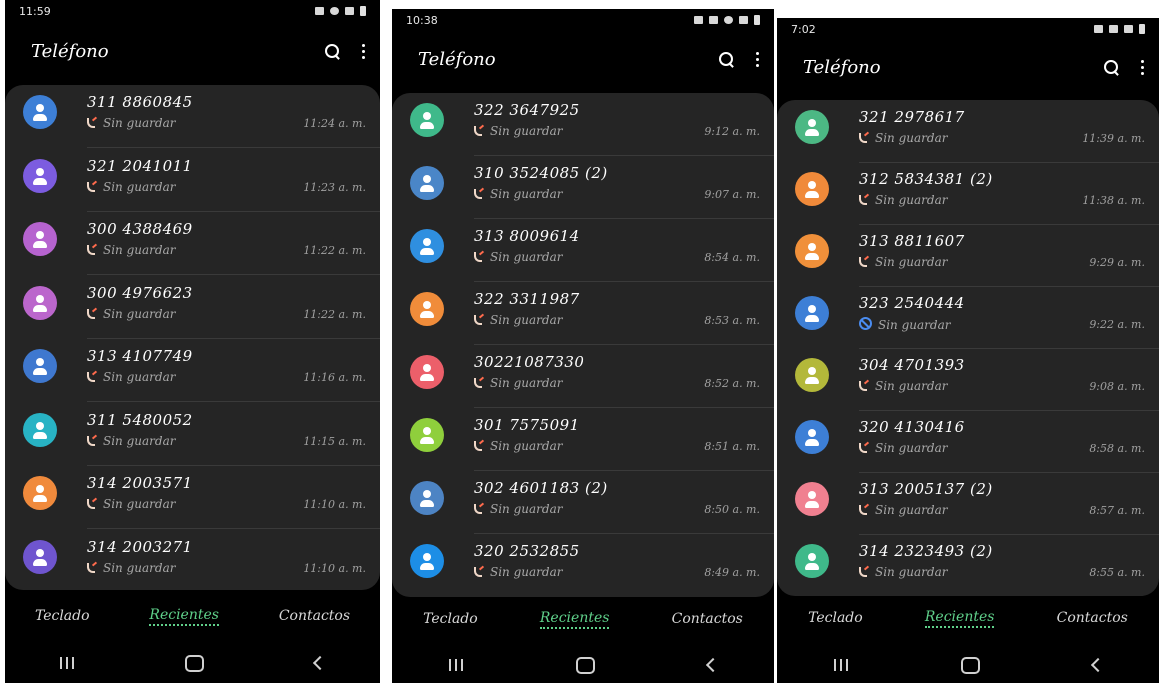 The image size is (1159, 683). What do you see at coordinates (527, 299) in the screenshot?
I see `phone-number: 322 3311987` at bounding box center [527, 299].